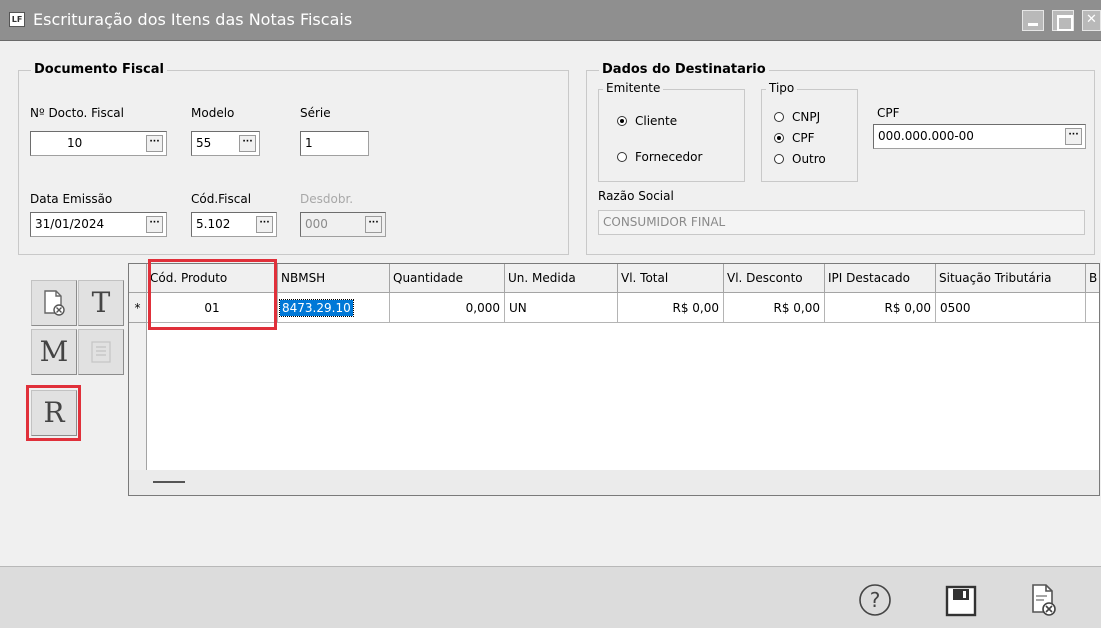 This screenshot has width=1101, height=628. What do you see at coordinates (779, 159) in the screenshot?
I see `radio-outro-indicator` at bounding box center [779, 159].